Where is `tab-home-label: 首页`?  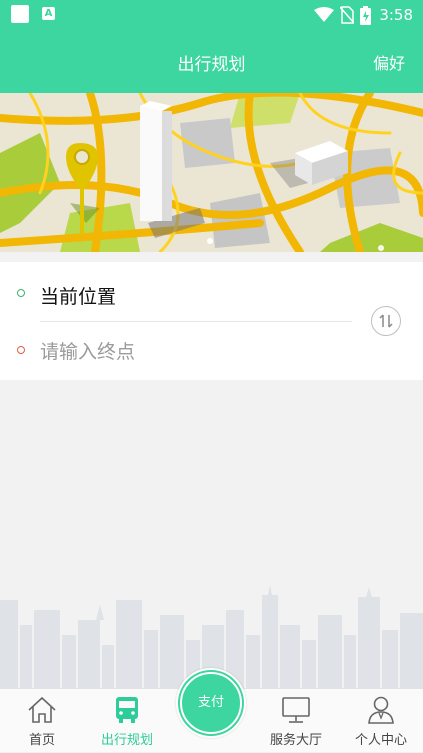 tab-home-label: 首页 is located at coordinates (41, 740).